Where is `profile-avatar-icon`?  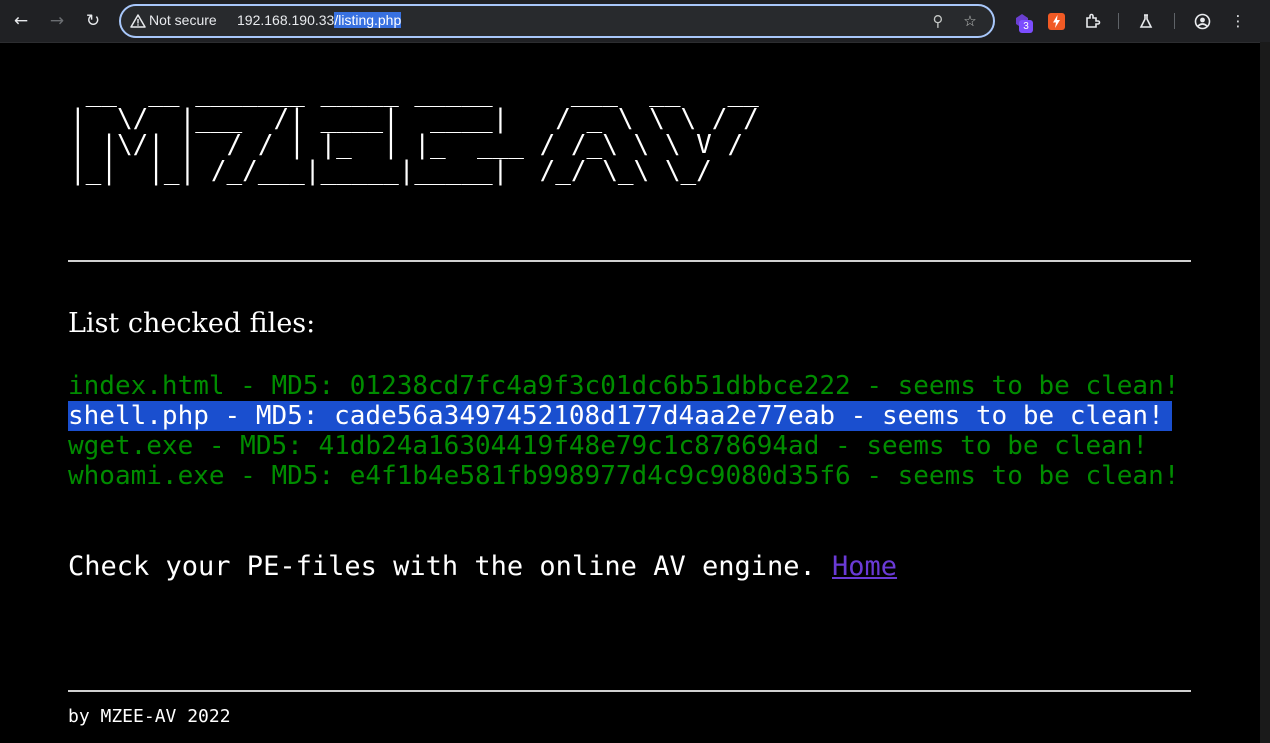 profile-avatar-icon is located at coordinates (1202, 21).